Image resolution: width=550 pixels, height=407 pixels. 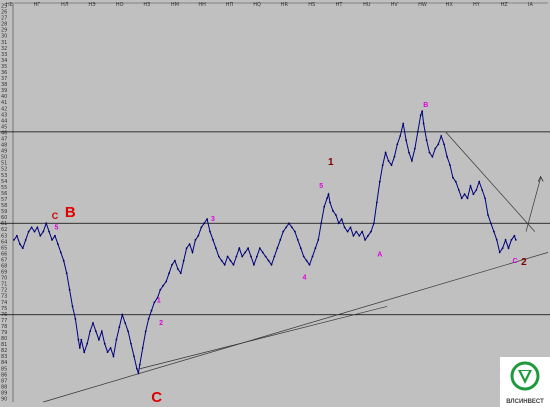 What do you see at coordinates (525, 376) in the screenshot?
I see `logo-emblem-icon` at bounding box center [525, 376].